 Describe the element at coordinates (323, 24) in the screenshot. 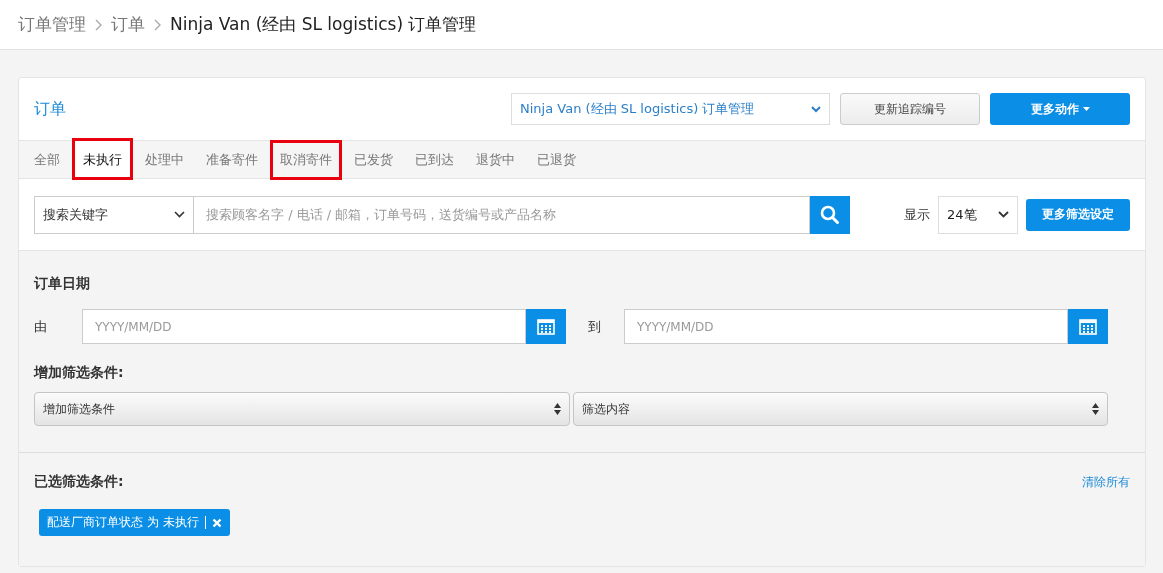

I see `breadcrumb-item: Ninja Van (经由 SL logistics) 订单管理` at that location.